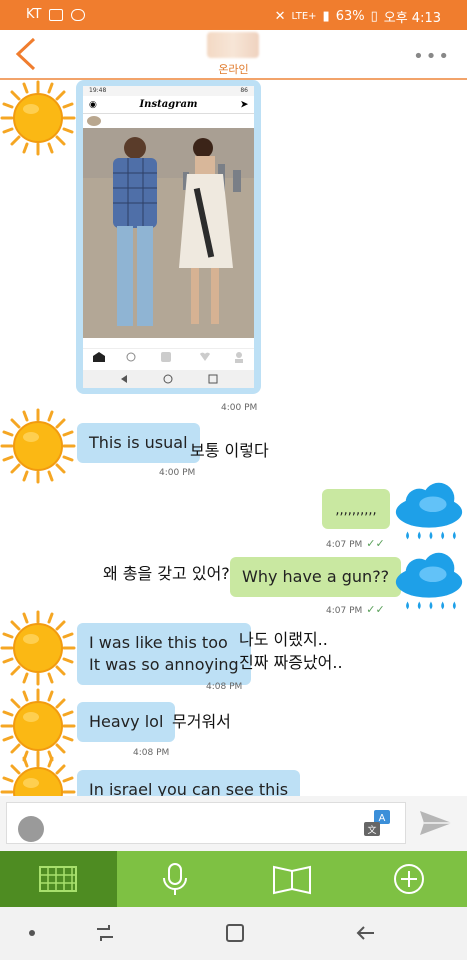 The width and height of the screenshot is (467, 960). I want to click on mute-icon: ✕, so click(280, 16).